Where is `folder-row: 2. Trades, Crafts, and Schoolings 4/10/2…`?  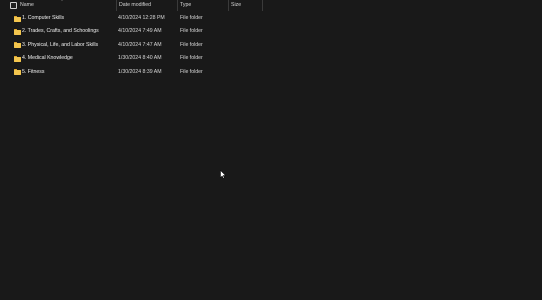 folder-row: 2. Trades, Crafts, and Schoolings 4/10/2… is located at coordinates (271, 31).